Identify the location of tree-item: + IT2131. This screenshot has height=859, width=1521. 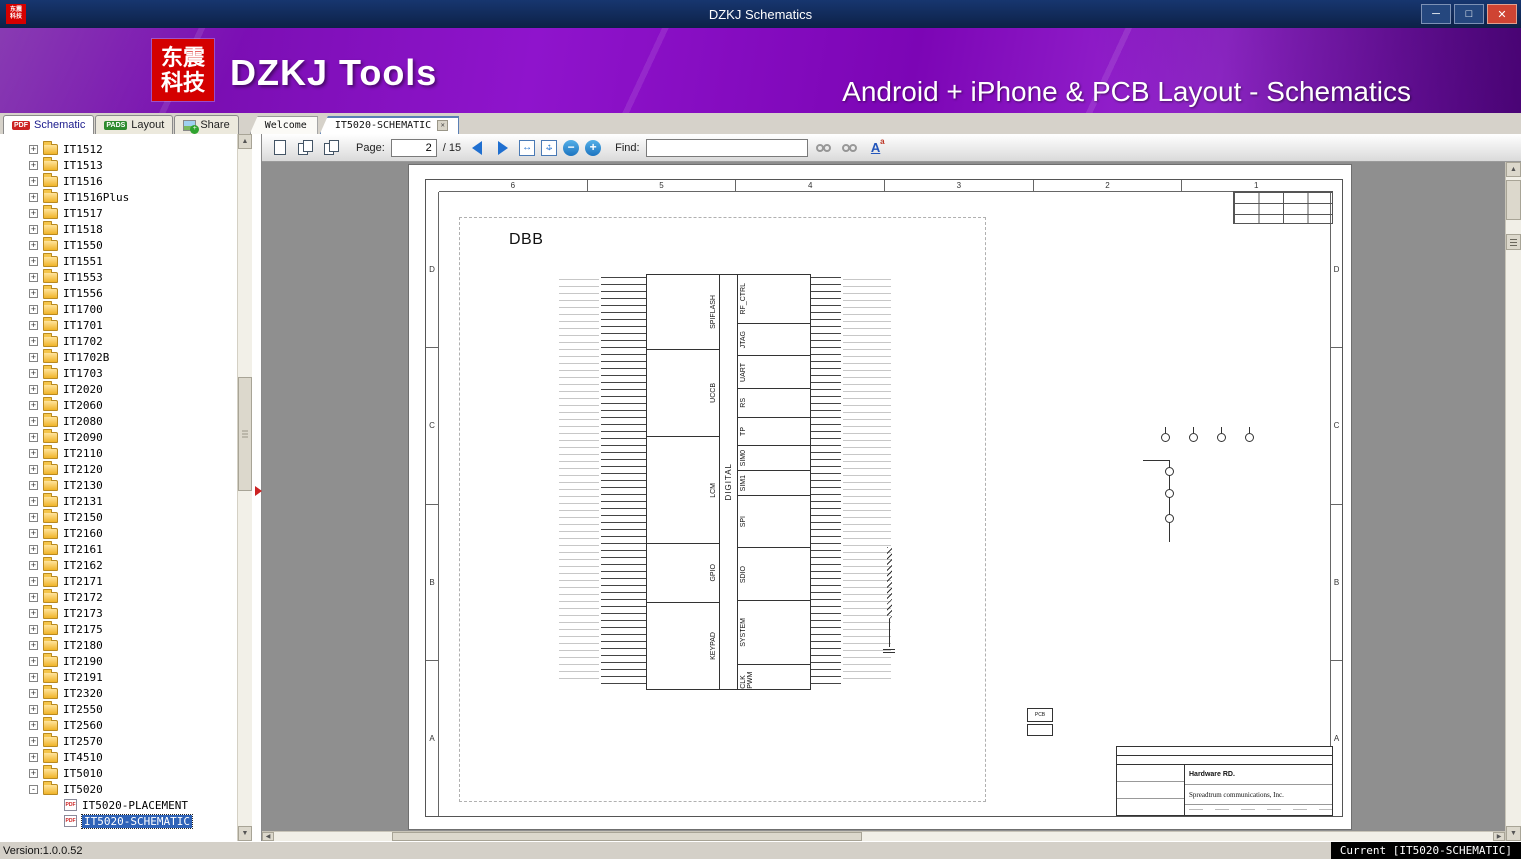
(118, 500).